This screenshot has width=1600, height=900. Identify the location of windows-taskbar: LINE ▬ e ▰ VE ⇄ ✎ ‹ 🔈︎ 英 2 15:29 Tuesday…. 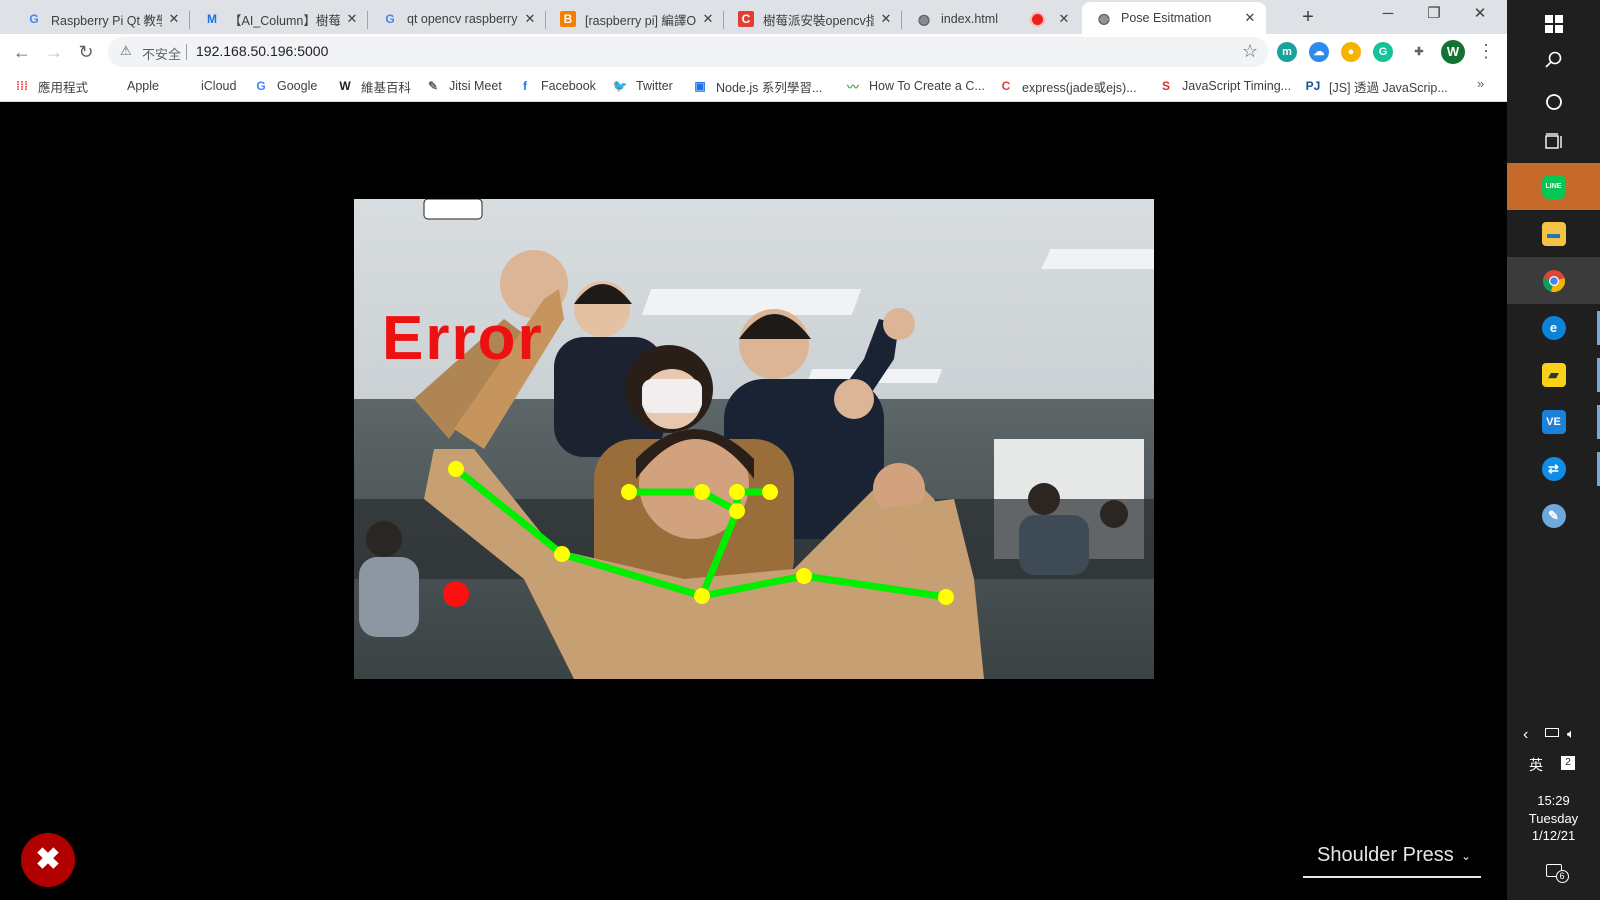
(1553, 450).